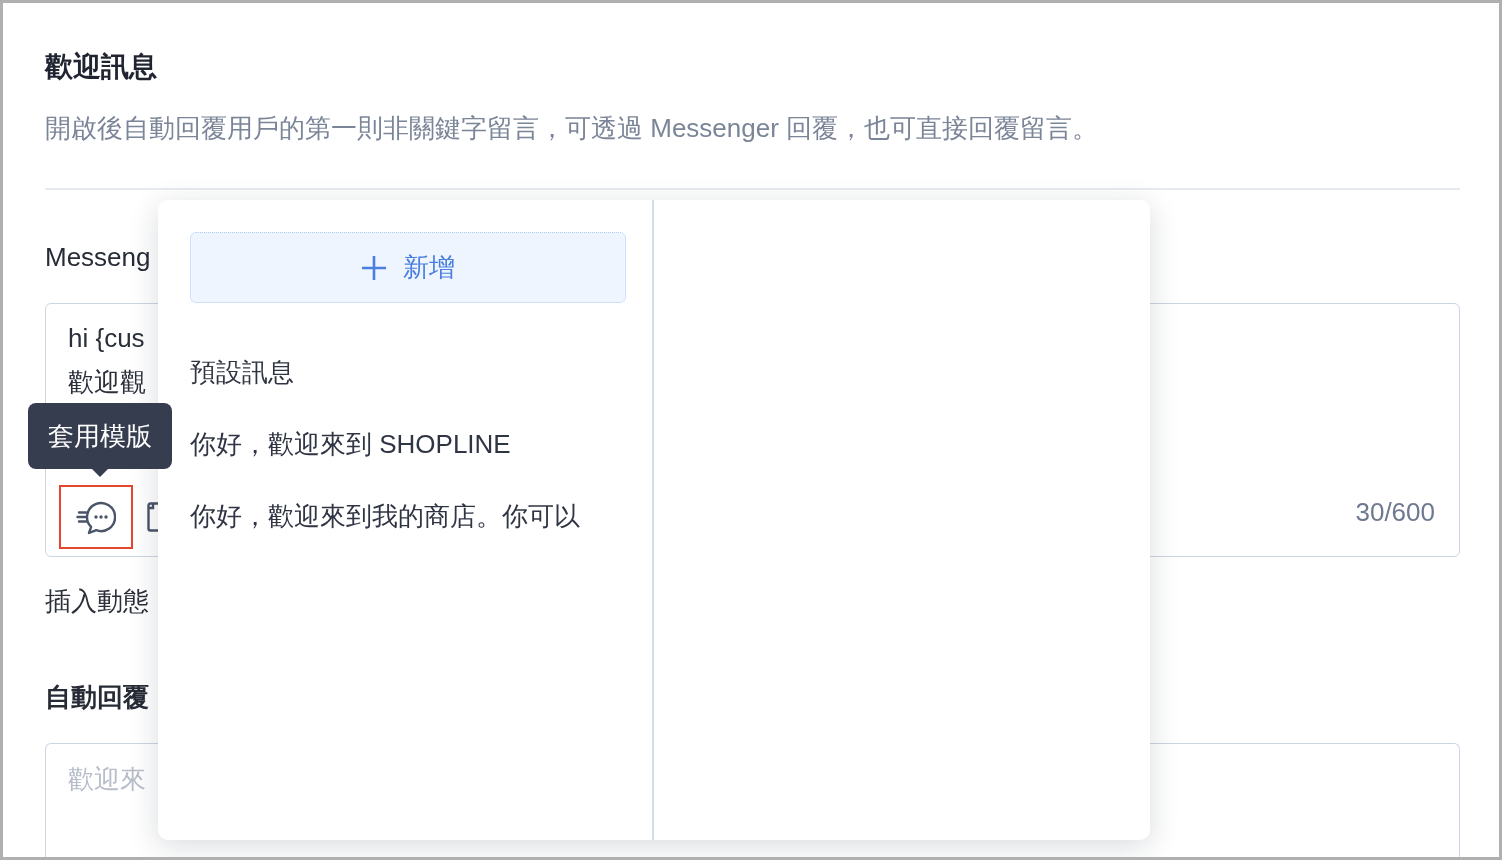 This screenshot has height=860, width=1502. What do you see at coordinates (152, 517) in the screenshot?
I see `frame-icon` at bounding box center [152, 517].